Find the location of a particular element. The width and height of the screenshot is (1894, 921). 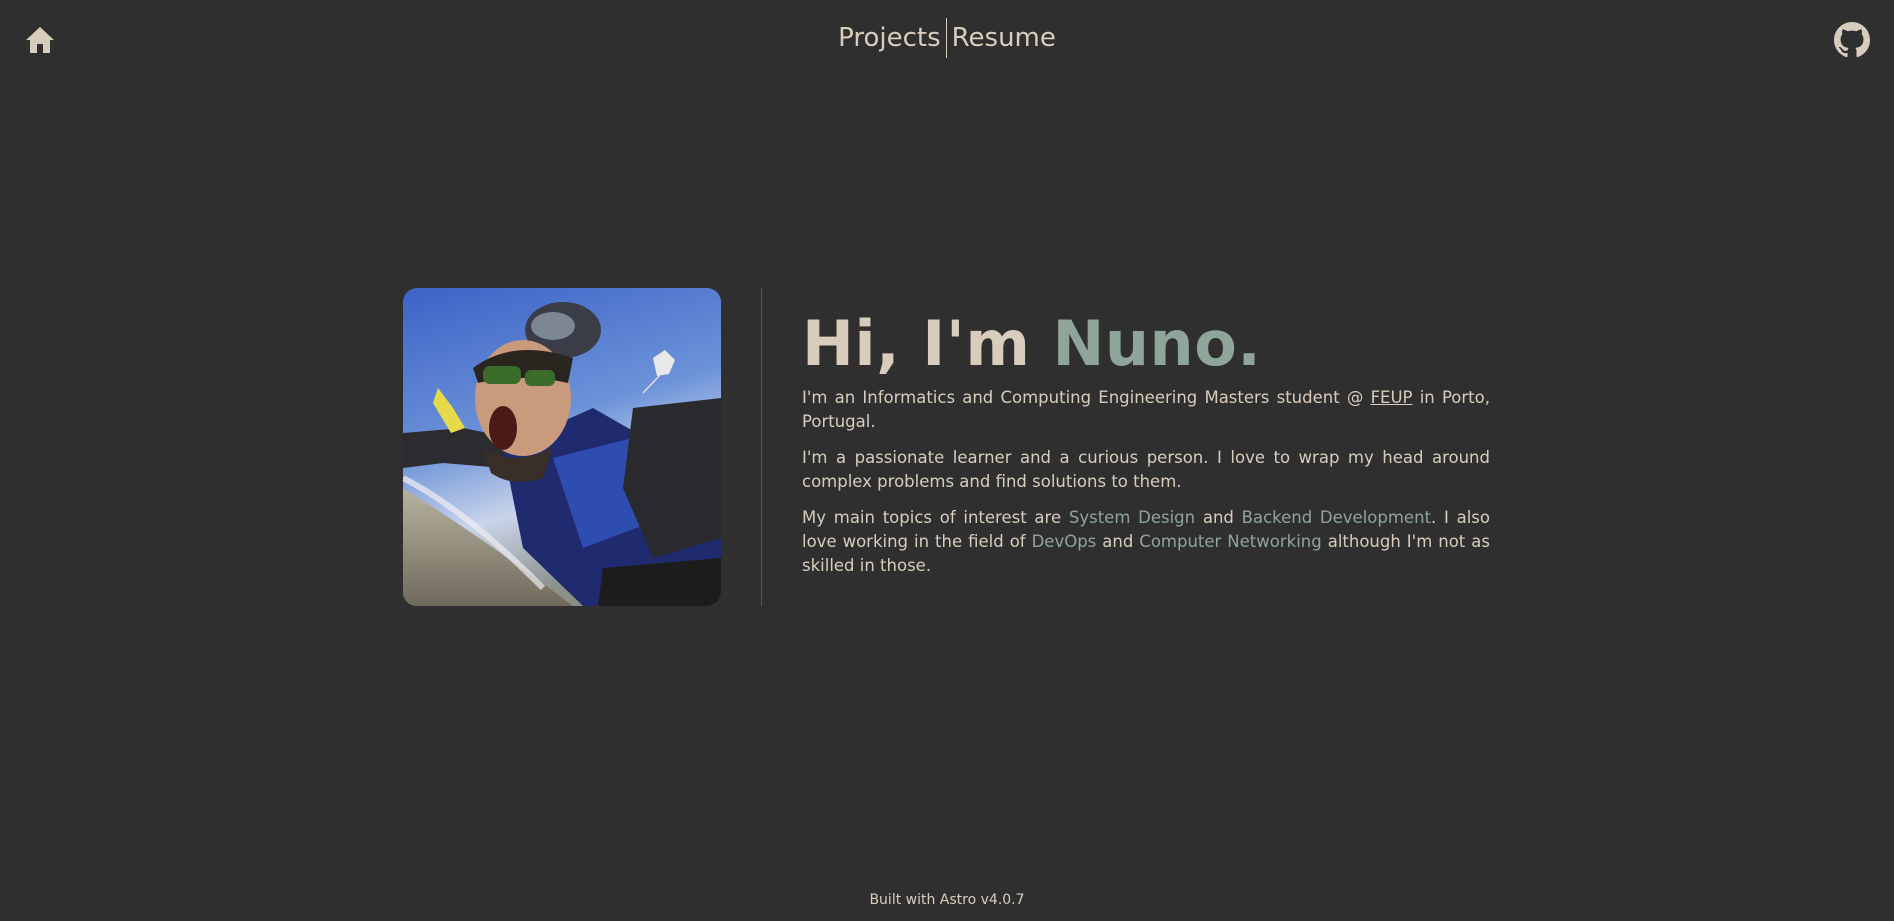

bio-3-text: My main topics of interest are is located at coordinates (935, 517).